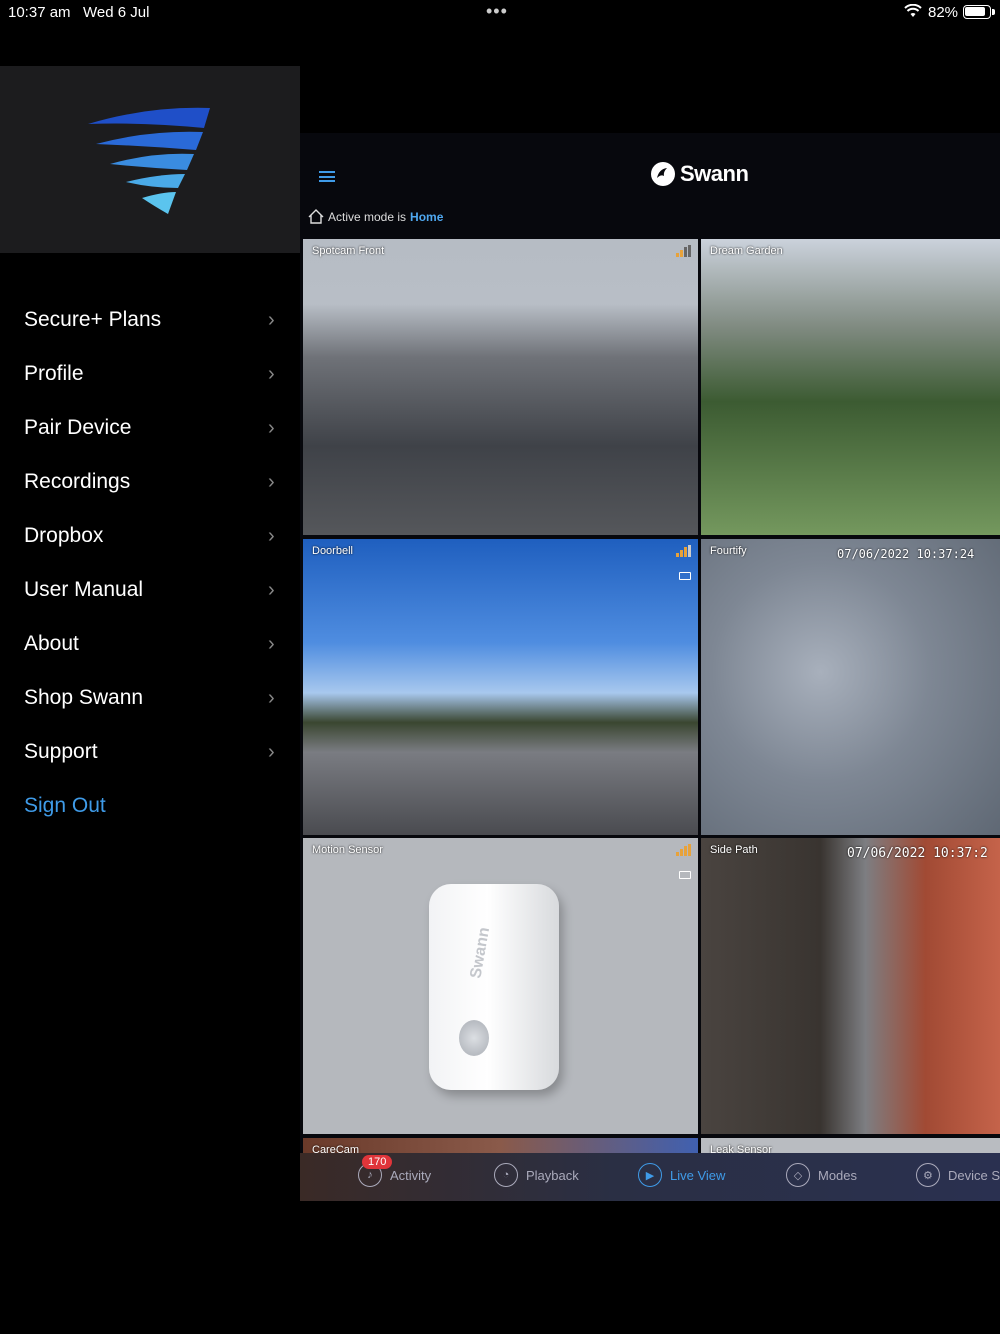 Image resolution: width=1000 pixels, height=1334 pixels. I want to click on clock-icon: ◔, so click(506, 1175).